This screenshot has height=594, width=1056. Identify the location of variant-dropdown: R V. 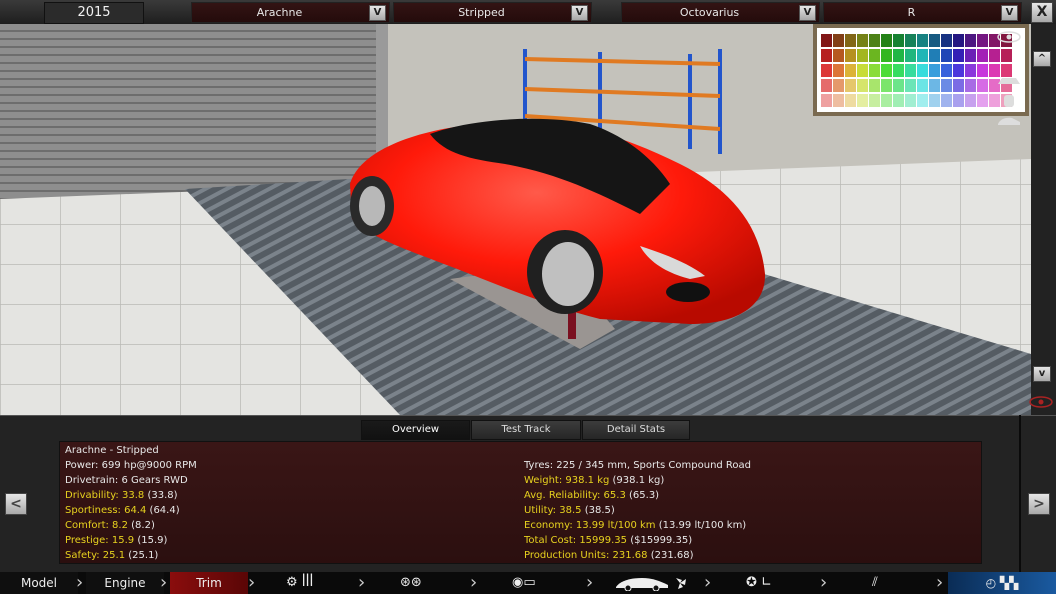
(922, 12).